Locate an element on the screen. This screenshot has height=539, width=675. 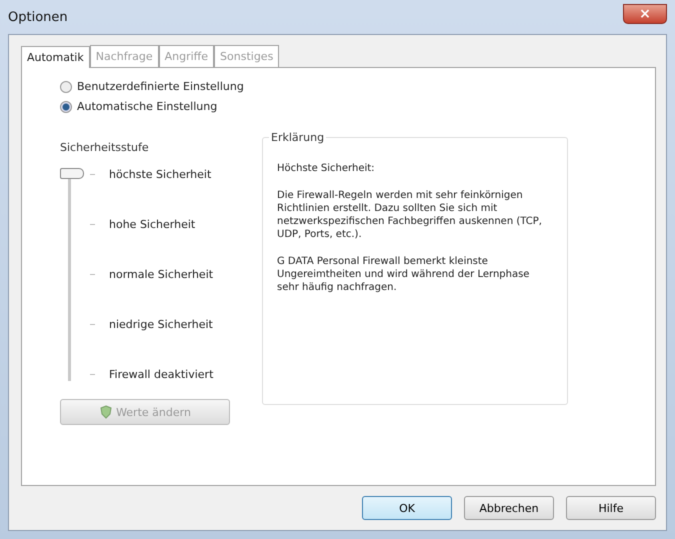
step-label: höchste Sicherheit is located at coordinates (160, 174).